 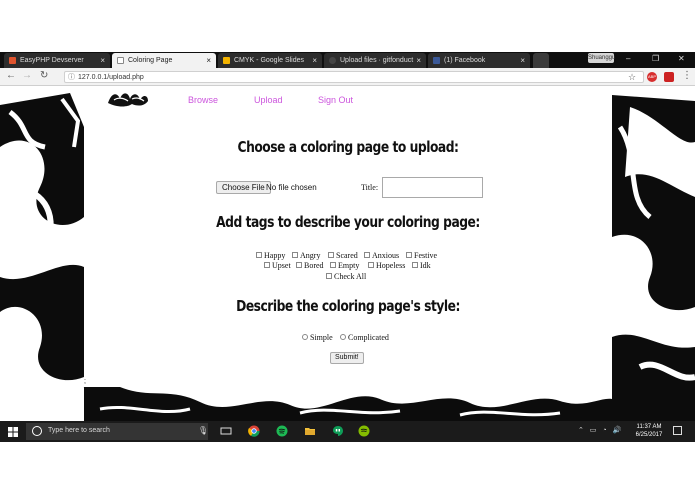 I want to click on tag-checkbox-bored: Bored, so click(x=310, y=265).